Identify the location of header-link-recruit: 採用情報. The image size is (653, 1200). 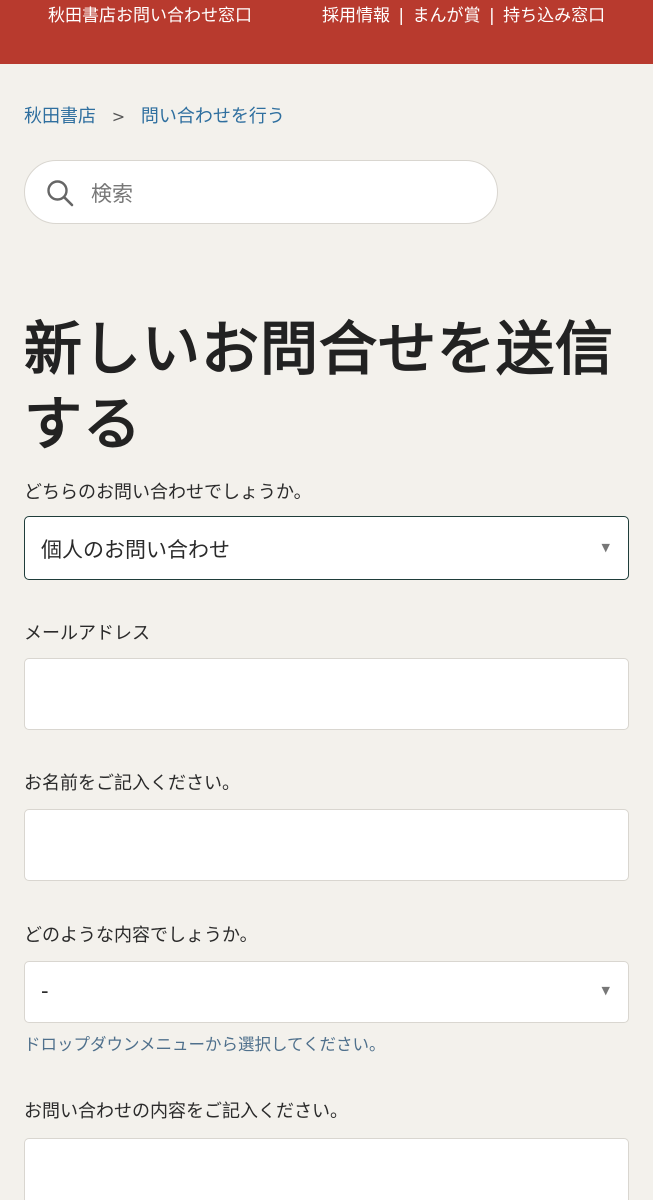
(356, 16).